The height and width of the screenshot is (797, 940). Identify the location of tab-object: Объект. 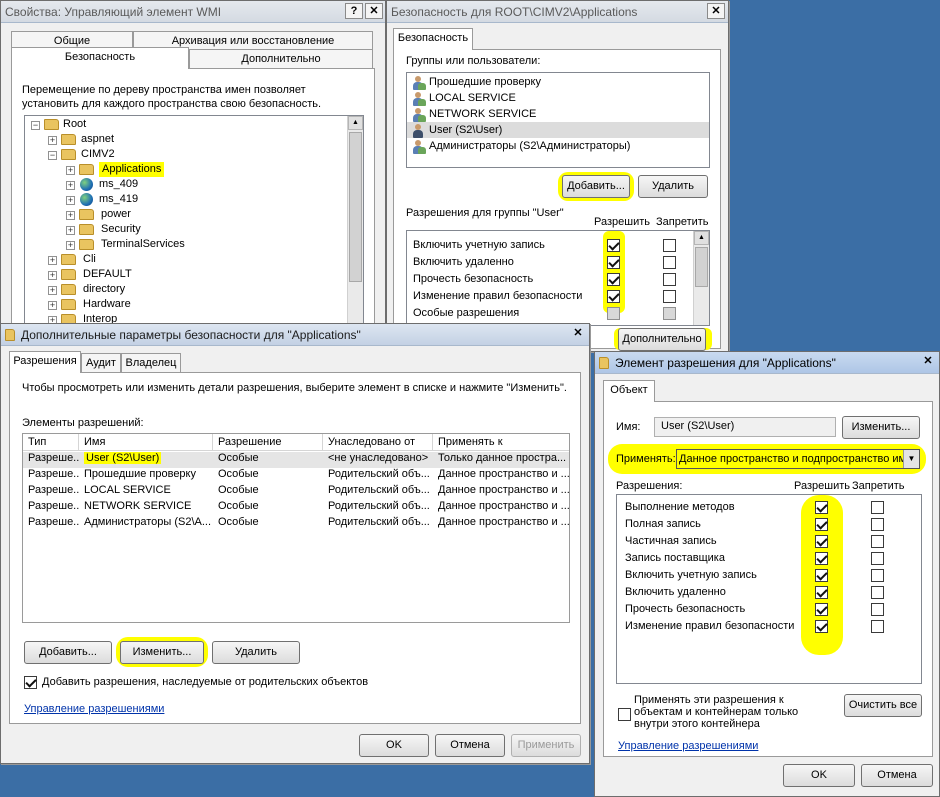
(629, 391).